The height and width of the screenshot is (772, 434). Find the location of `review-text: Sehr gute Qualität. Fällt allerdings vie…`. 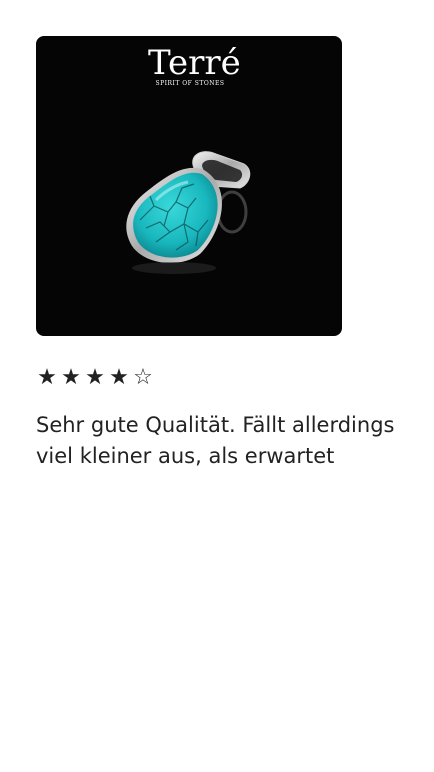

review-text: Sehr gute Qualität. Fällt allerdings vie… is located at coordinates (215, 440).